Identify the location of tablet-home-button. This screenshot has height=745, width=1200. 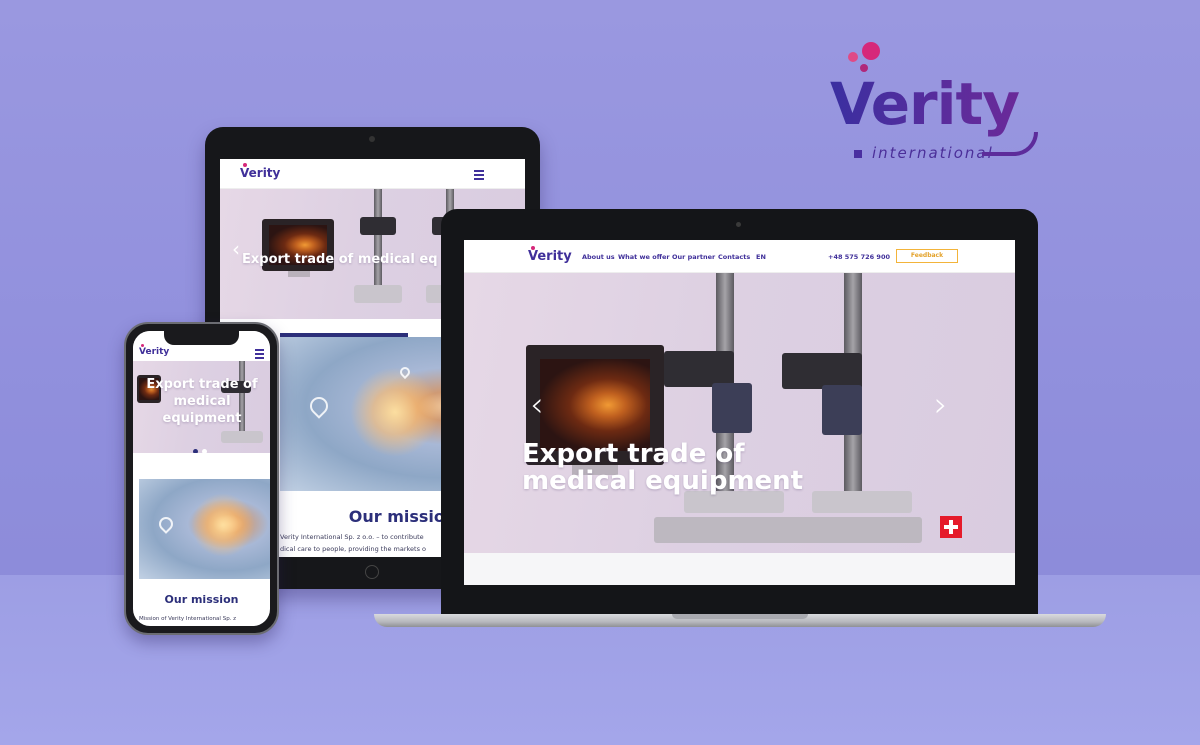
(372, 572).